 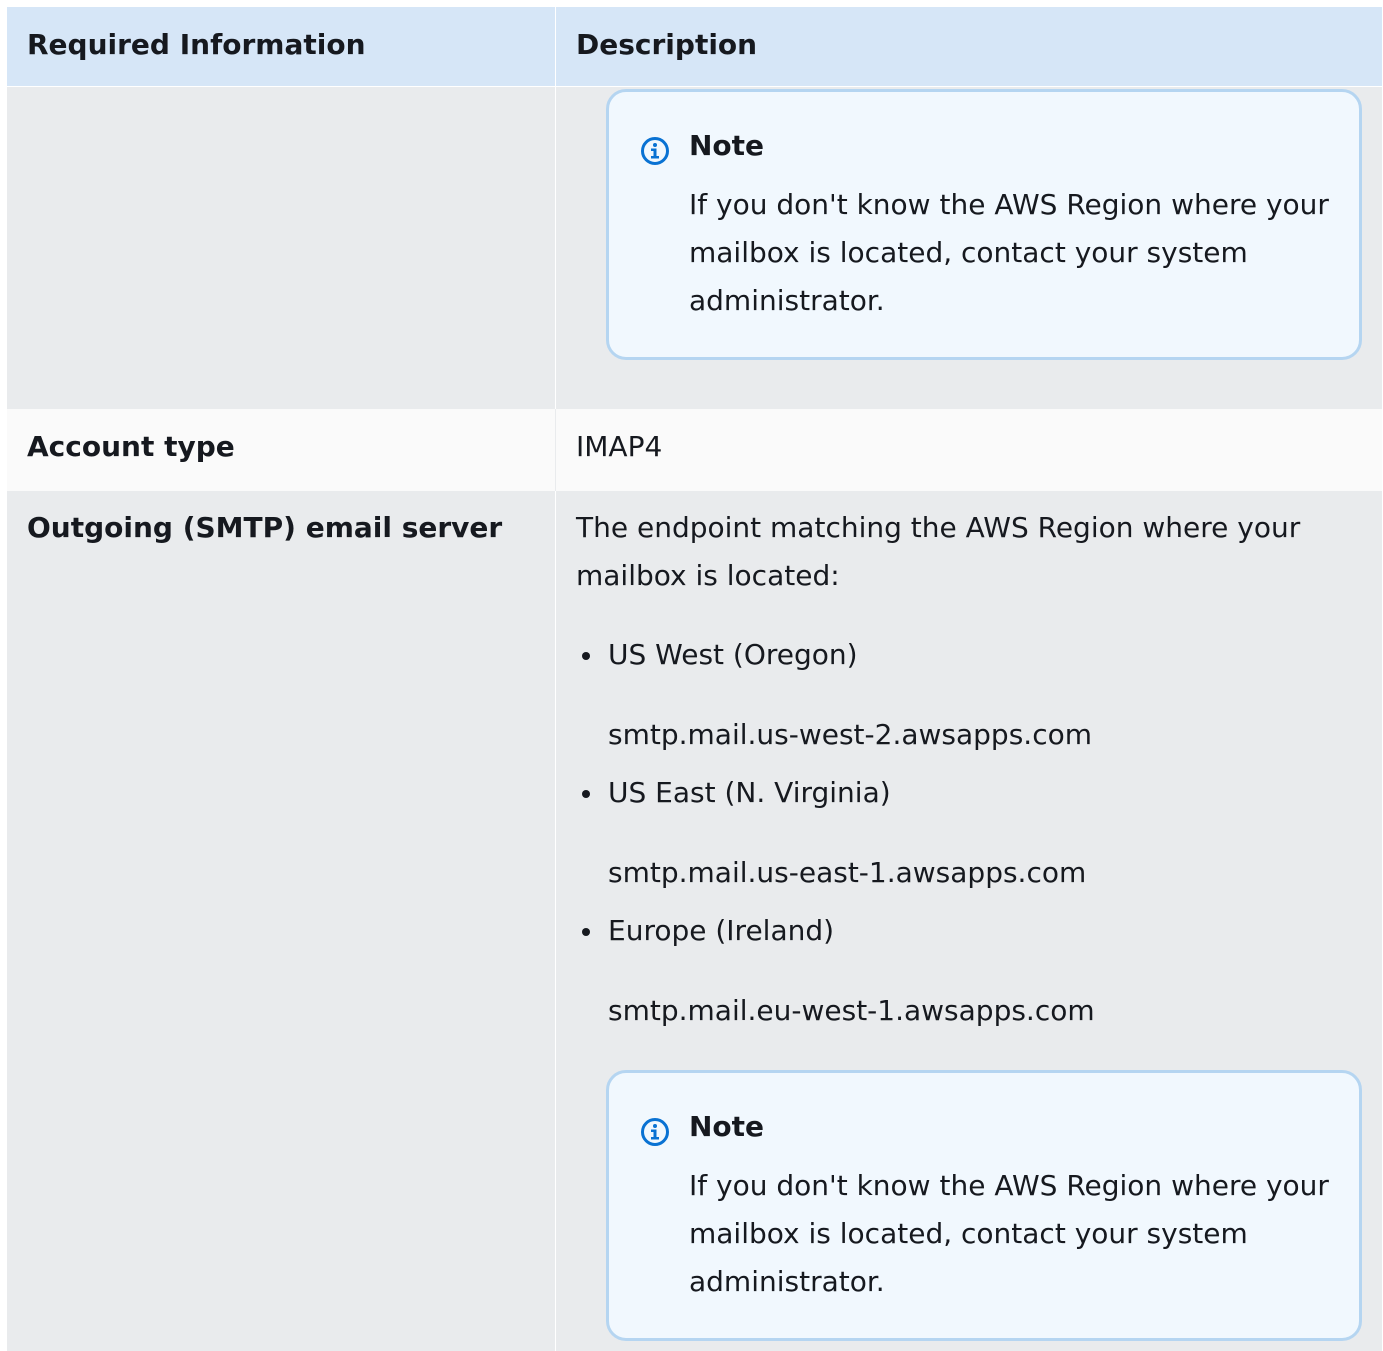 I want to click on region-name: US West (Oregon), so click(x=733, y=654).